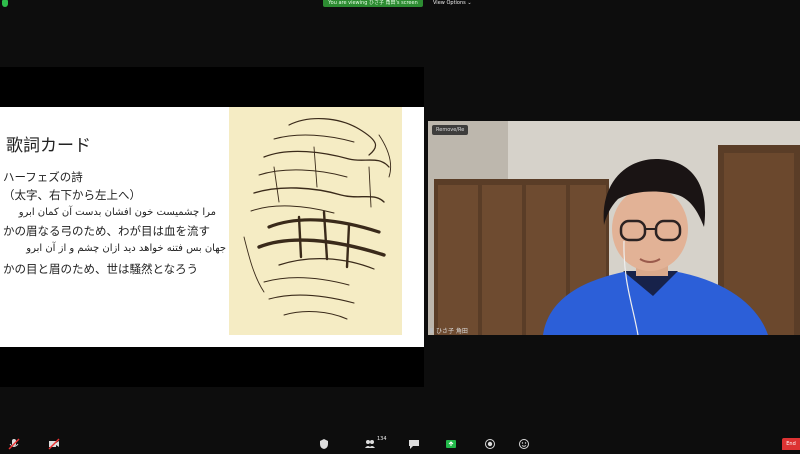 This screenshot has width=800, height=454. I want to click on chat-icon, so click(414, 442).